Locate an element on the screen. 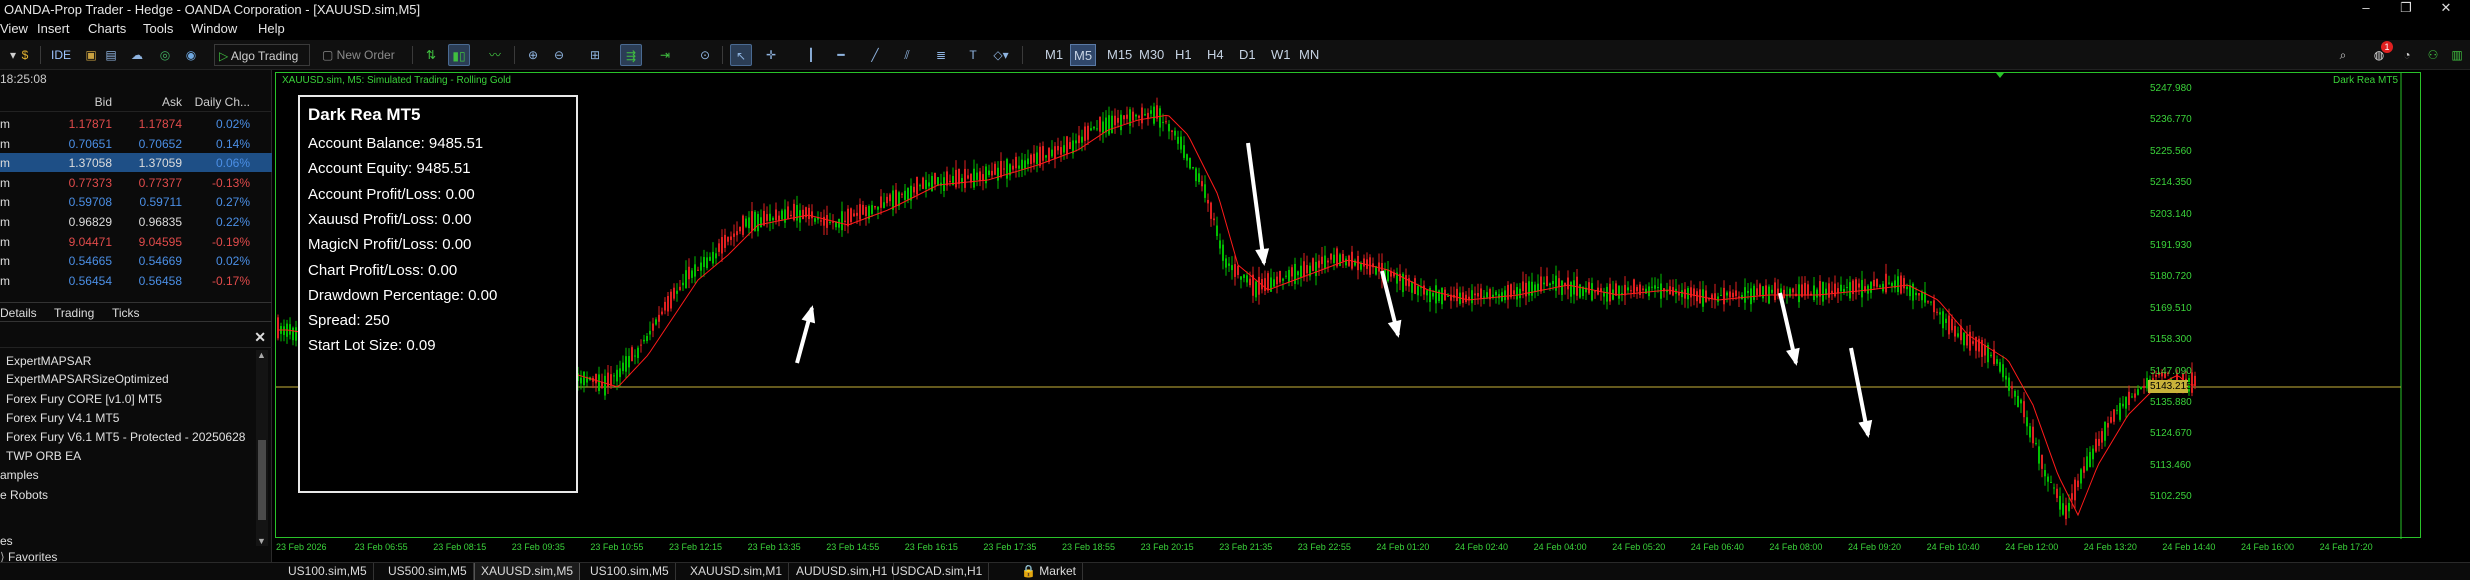 This screenshot has height=580, width=2470. signals-icon: ◎ is located at coordinates (165, 55).